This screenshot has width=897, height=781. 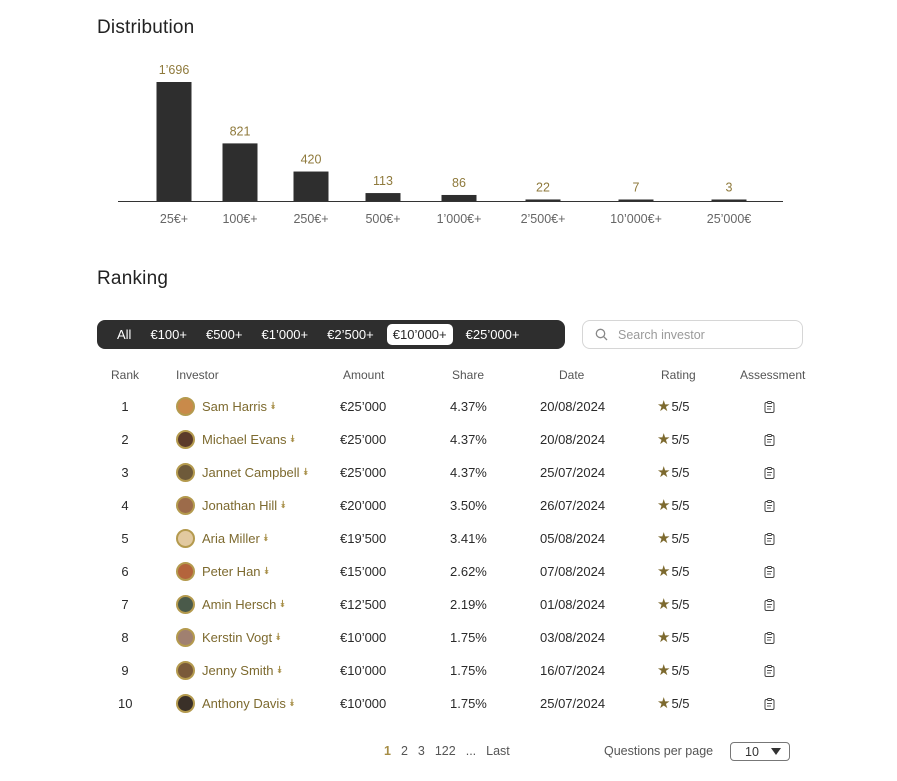 I want to click on table-row: 5 Aria Miller ⯯ €19’500 3.41% 05/08/2024 ★ 5/5, so click(x=448, y=538).